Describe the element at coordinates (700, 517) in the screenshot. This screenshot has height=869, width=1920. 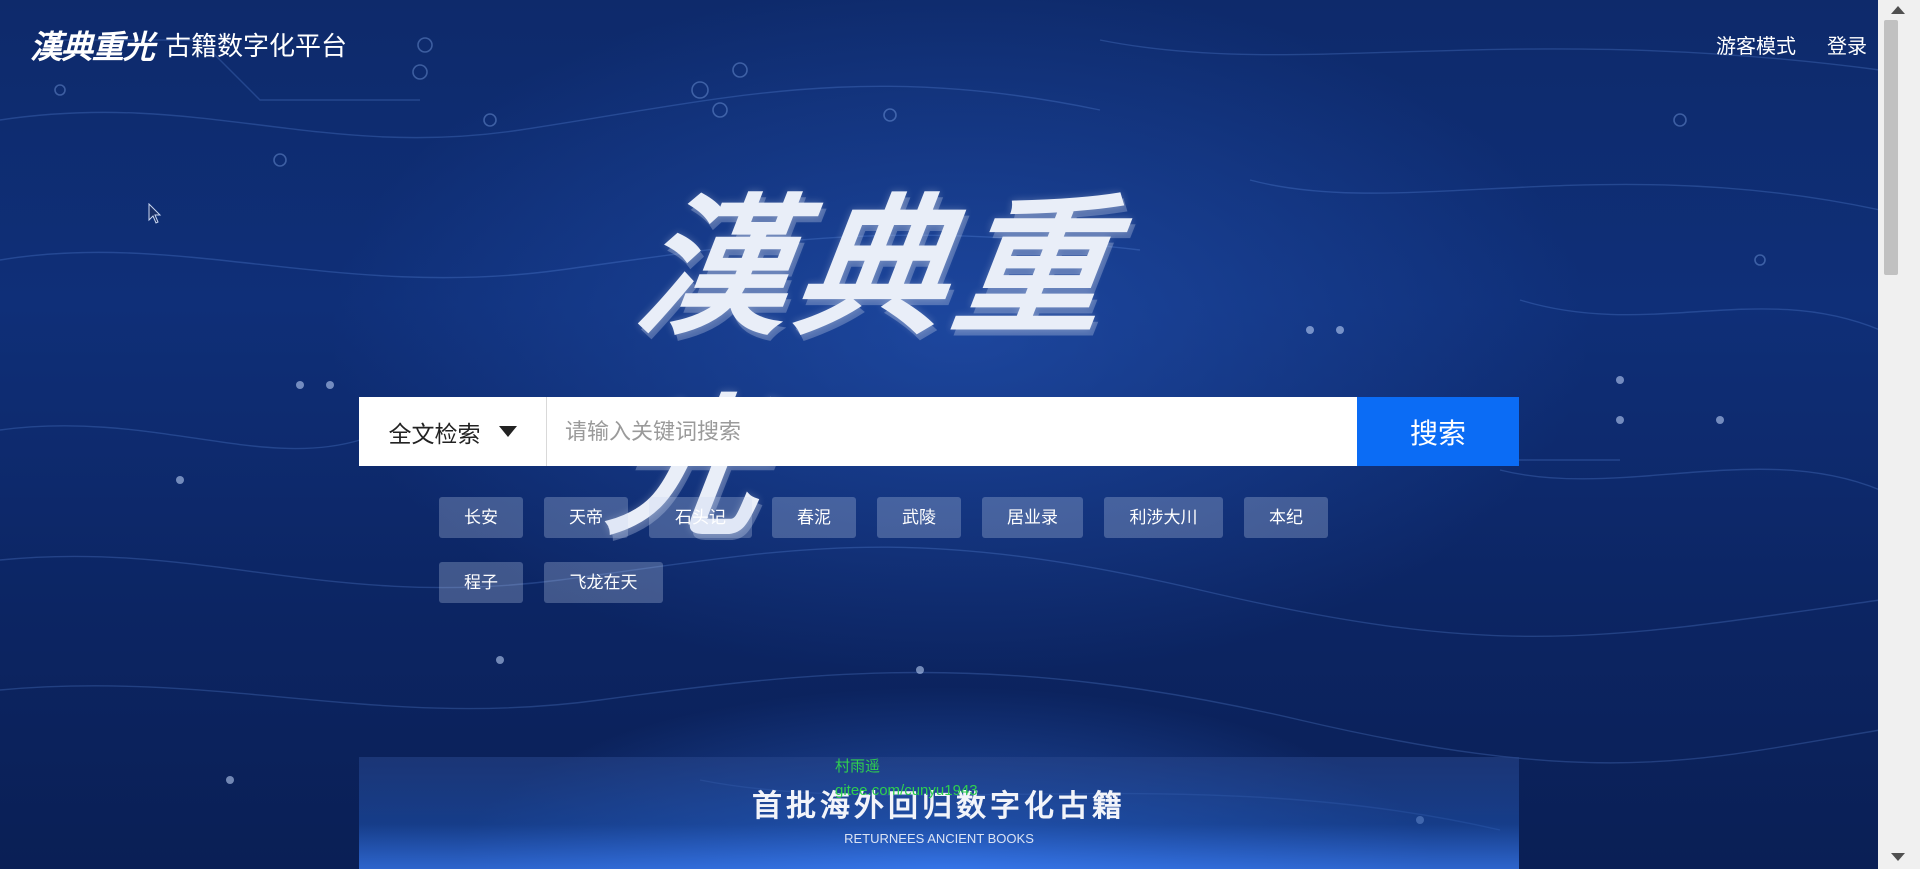
I see `tag-item: 石头记` at that location.